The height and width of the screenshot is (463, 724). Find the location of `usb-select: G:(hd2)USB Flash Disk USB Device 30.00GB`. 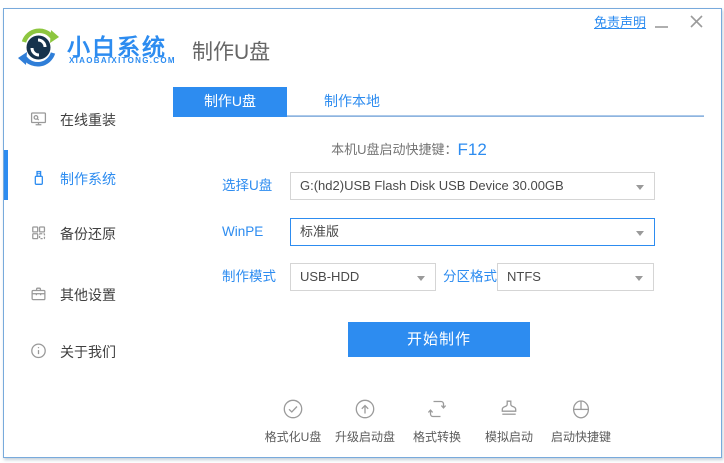

usb-select: G:(hd2)USB Flash Disk USB Device 30.00GB is located at coordinates (472, 186).